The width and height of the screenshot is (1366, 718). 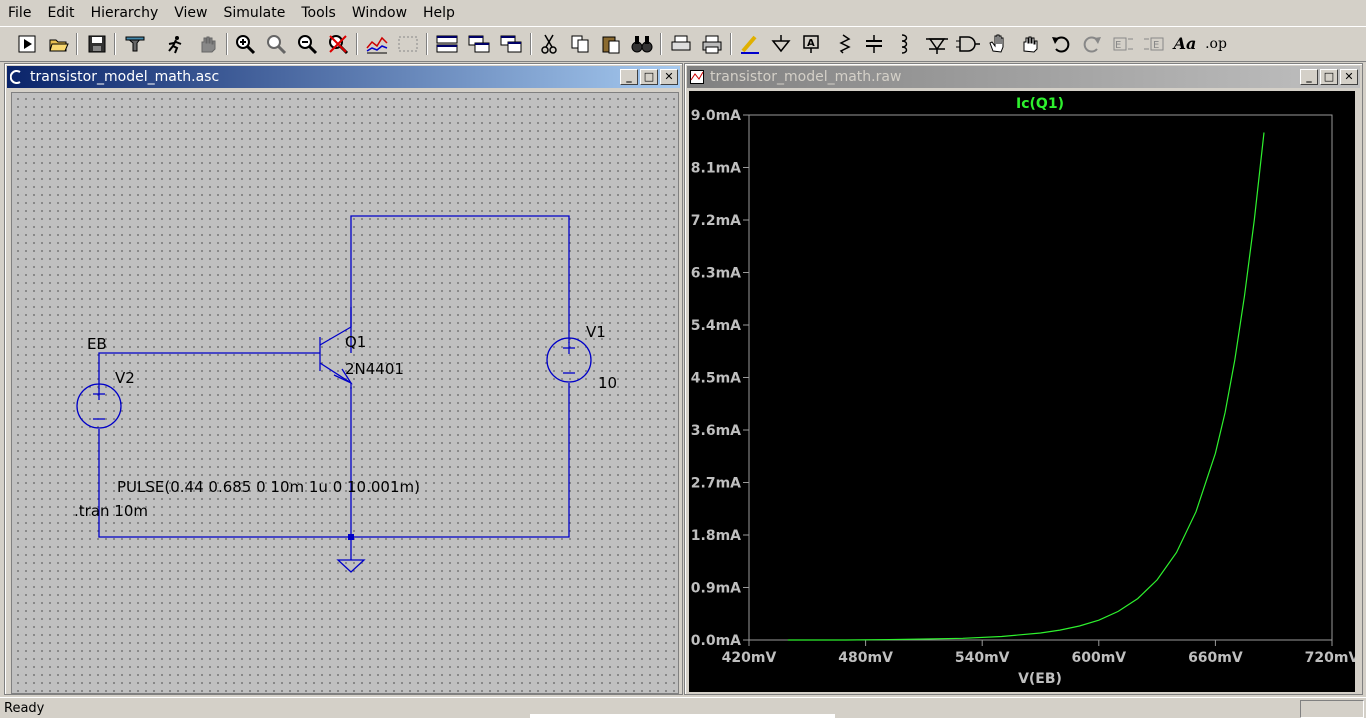 What do you see at coordinates (343, 77) in the screenshot?
I see `schematic-titlebar: transistor_model_math.asc _ □ ✕` at bounding box center [343, 77].